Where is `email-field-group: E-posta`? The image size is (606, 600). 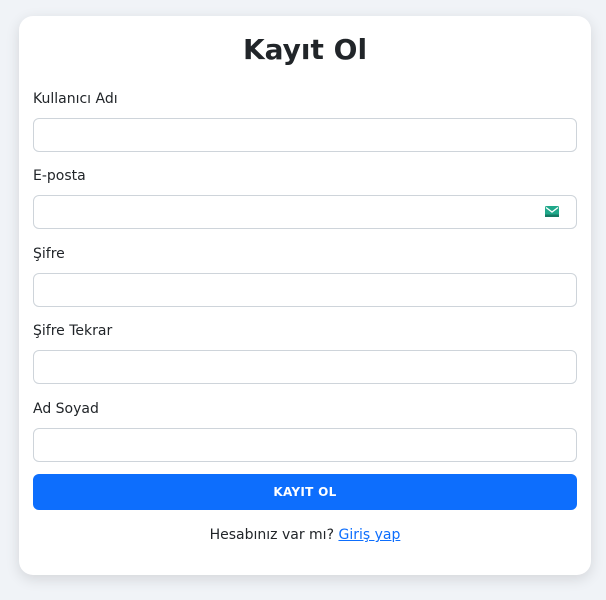 email-field-group: E-posta is located at coordinates (305, 198).